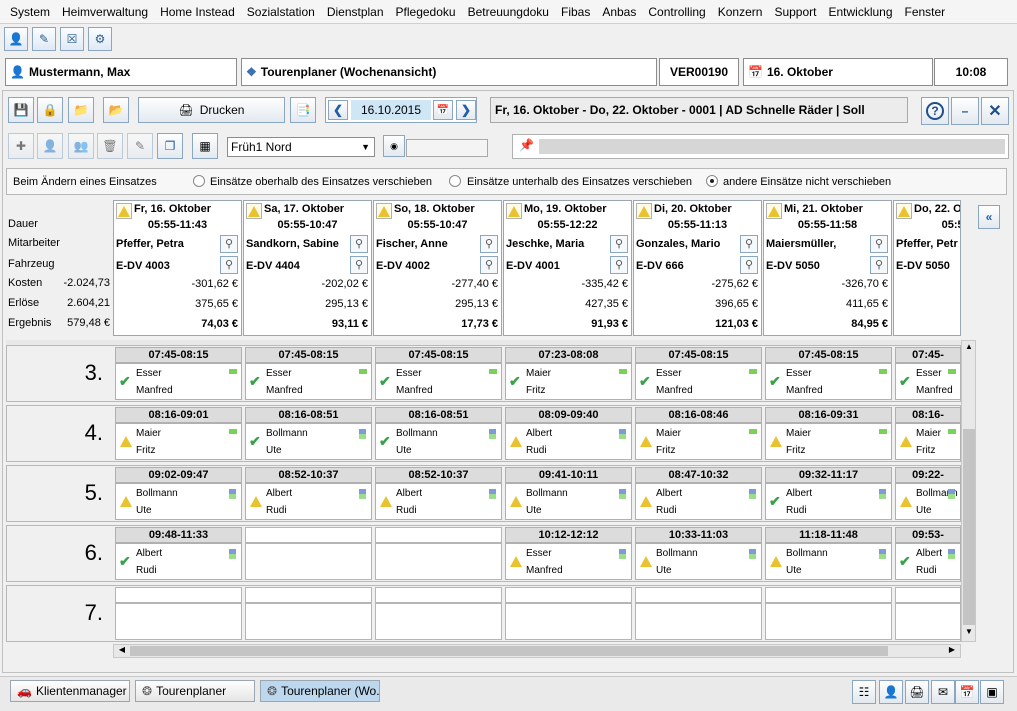 The image size is (1017, 711). Describe the element at coordinates (391, 110) in the screenshot. I see `date-input: 16.10.2015` at that location.